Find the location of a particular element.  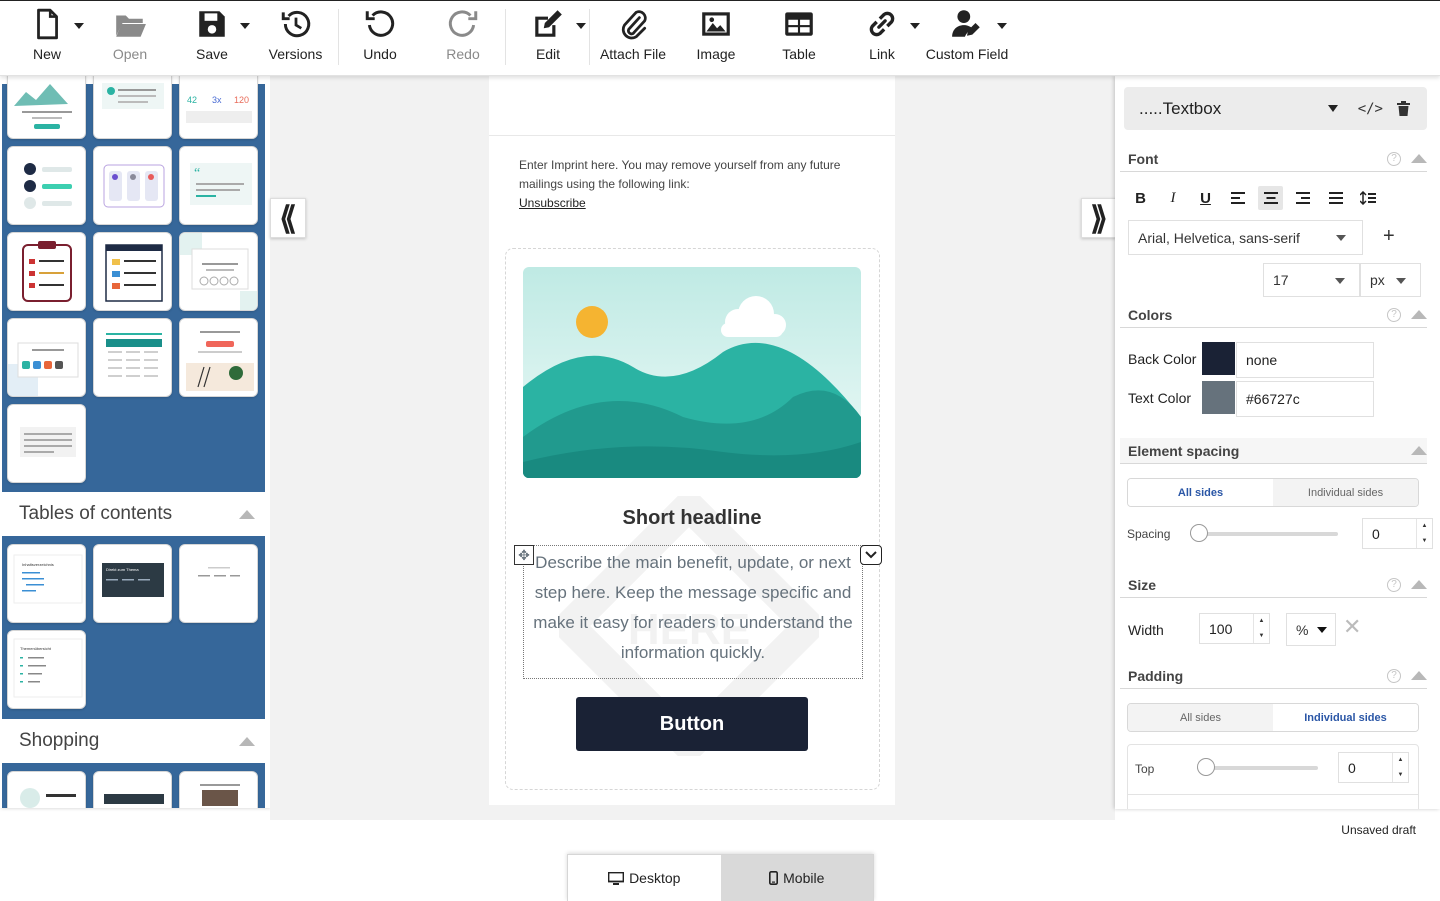

italic-icon: I is located at coordinates (1173, 198).